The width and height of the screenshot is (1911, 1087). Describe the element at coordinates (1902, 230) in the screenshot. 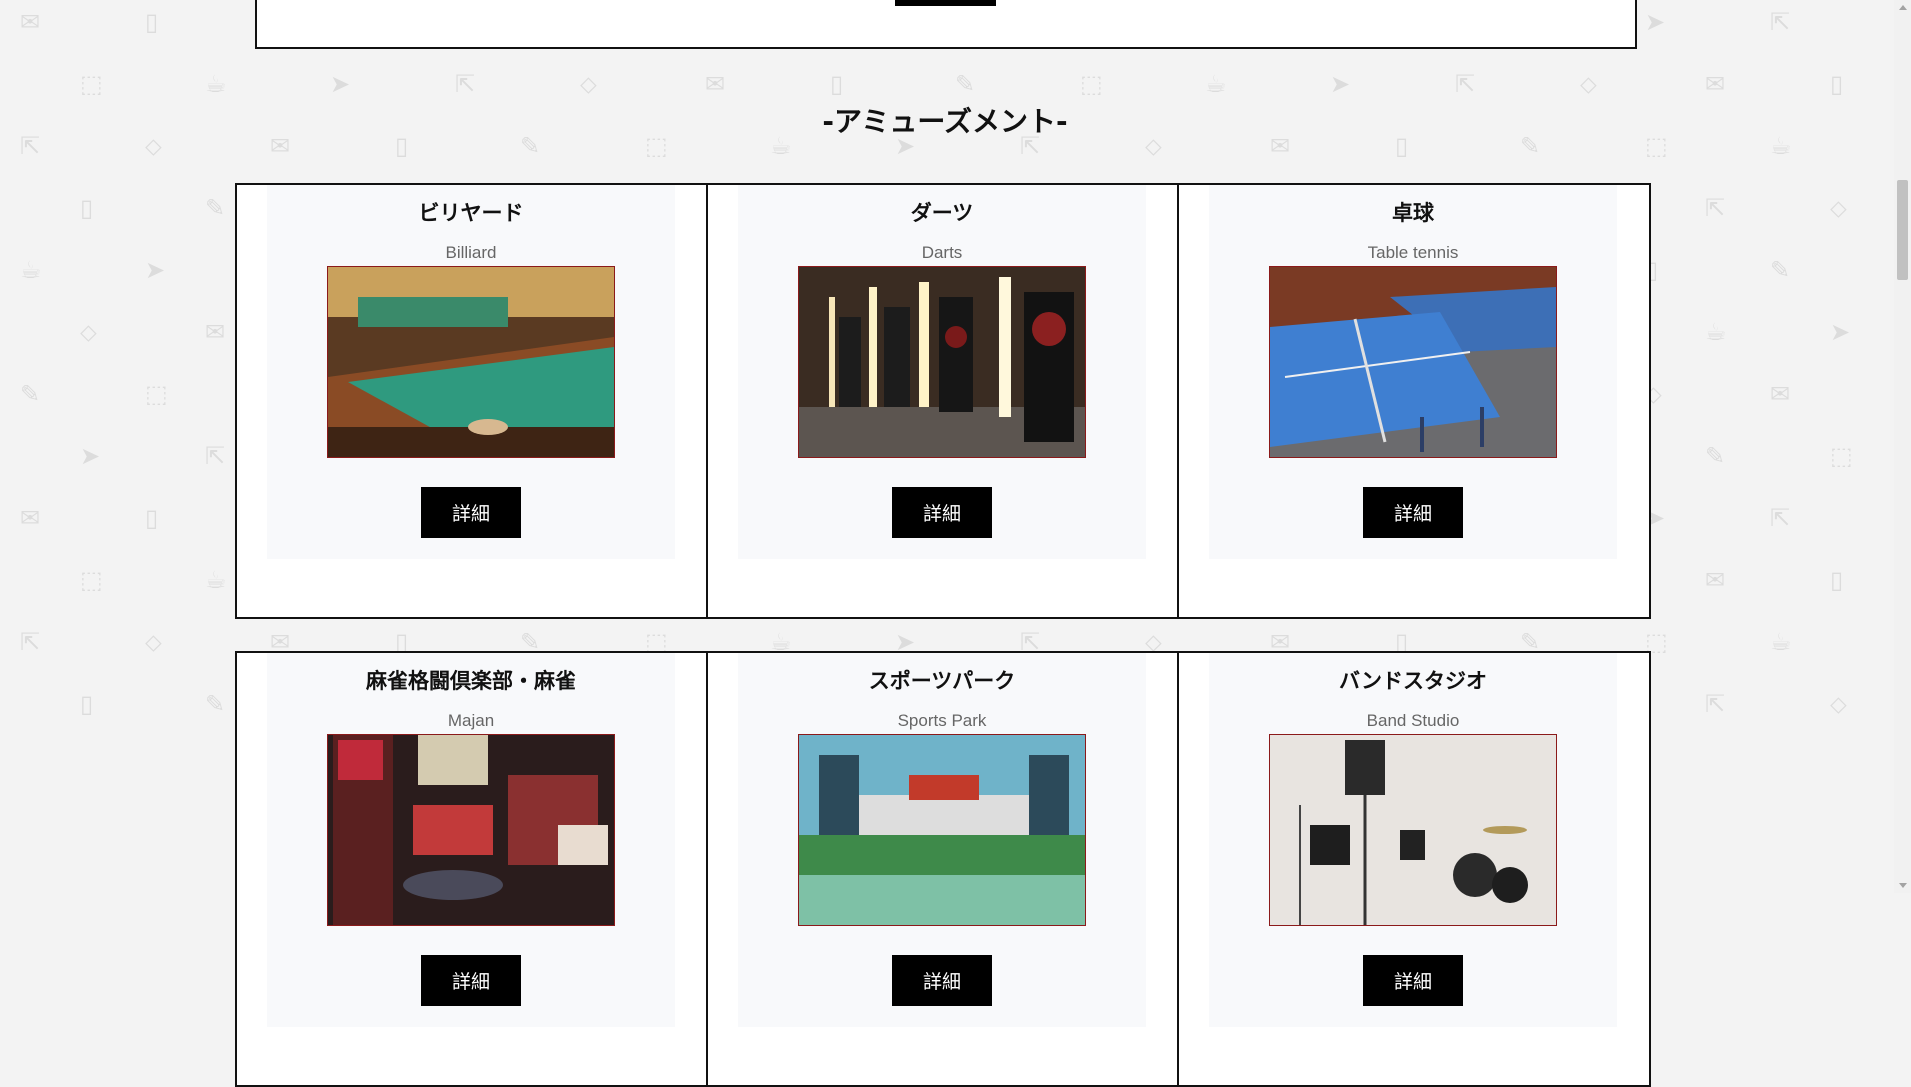

I see `scrollbar-thumb` at that location.